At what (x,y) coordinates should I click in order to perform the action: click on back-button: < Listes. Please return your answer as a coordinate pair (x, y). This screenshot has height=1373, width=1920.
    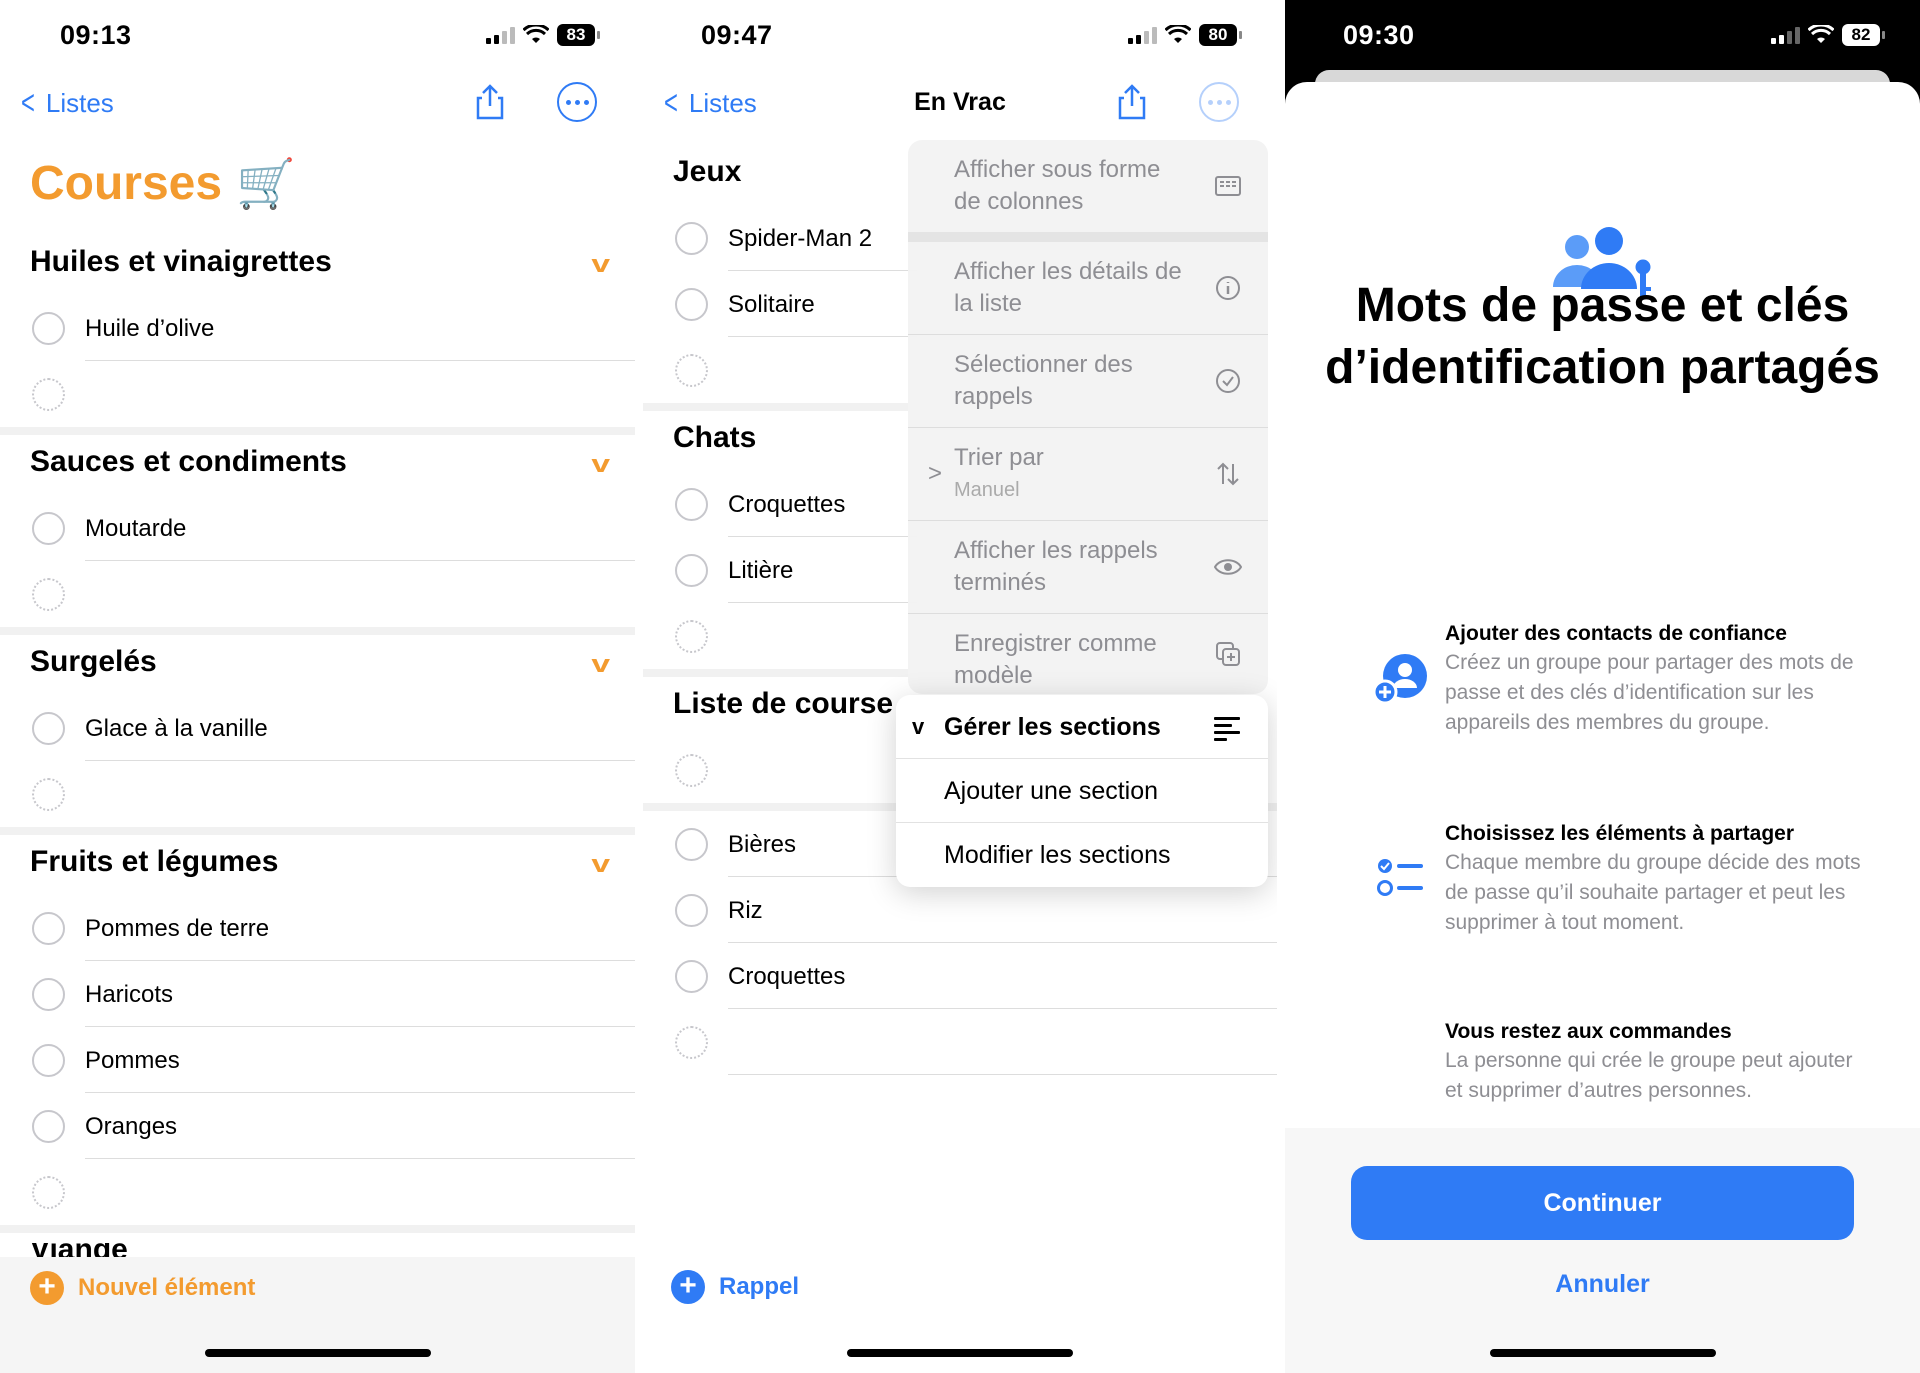
    Looking at the image, I should click on (66, 103).